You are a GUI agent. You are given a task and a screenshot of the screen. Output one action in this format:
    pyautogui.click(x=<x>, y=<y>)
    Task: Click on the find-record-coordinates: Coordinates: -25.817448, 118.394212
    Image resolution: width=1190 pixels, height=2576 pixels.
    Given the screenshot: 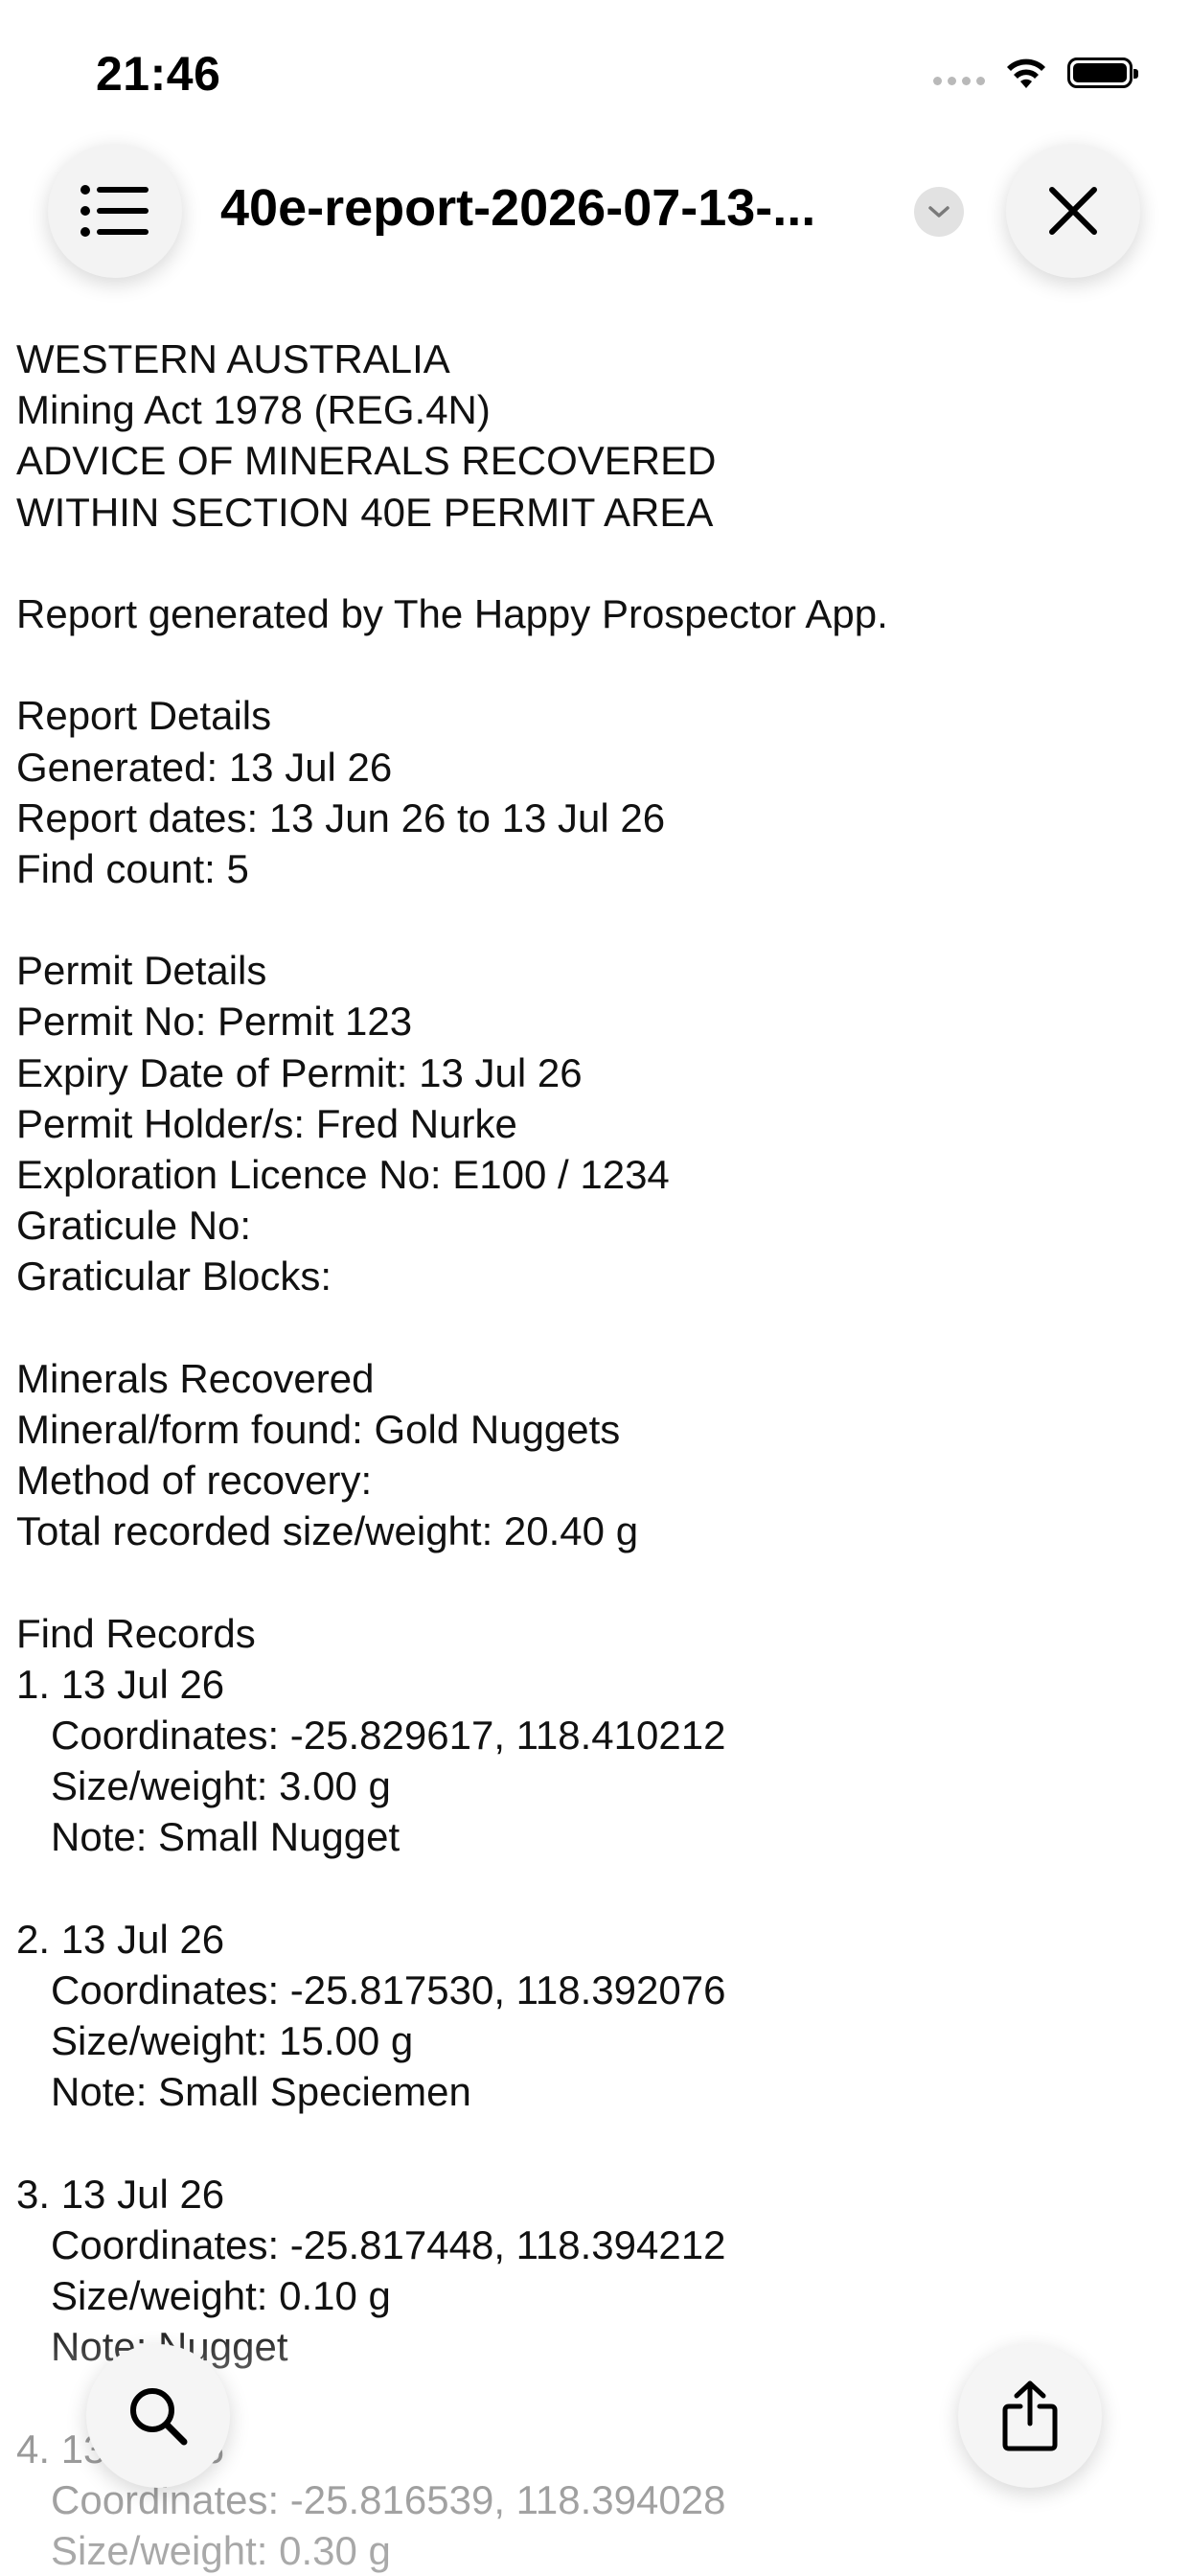 What is the action you would take?
    pyautogui.click(x=389, y=2244)
    